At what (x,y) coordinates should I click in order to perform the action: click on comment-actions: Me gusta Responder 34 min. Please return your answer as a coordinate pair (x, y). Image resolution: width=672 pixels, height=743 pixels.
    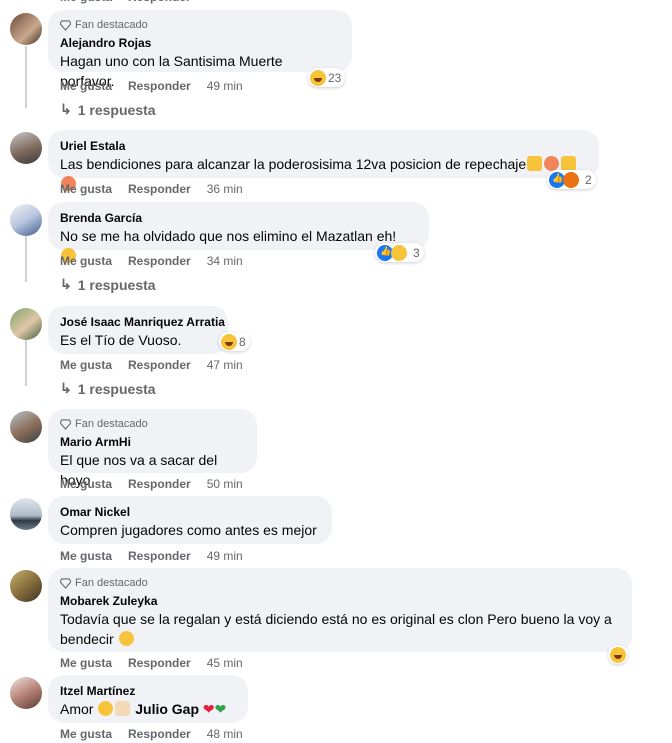
    Looking at the image, I should click on (151, 261).